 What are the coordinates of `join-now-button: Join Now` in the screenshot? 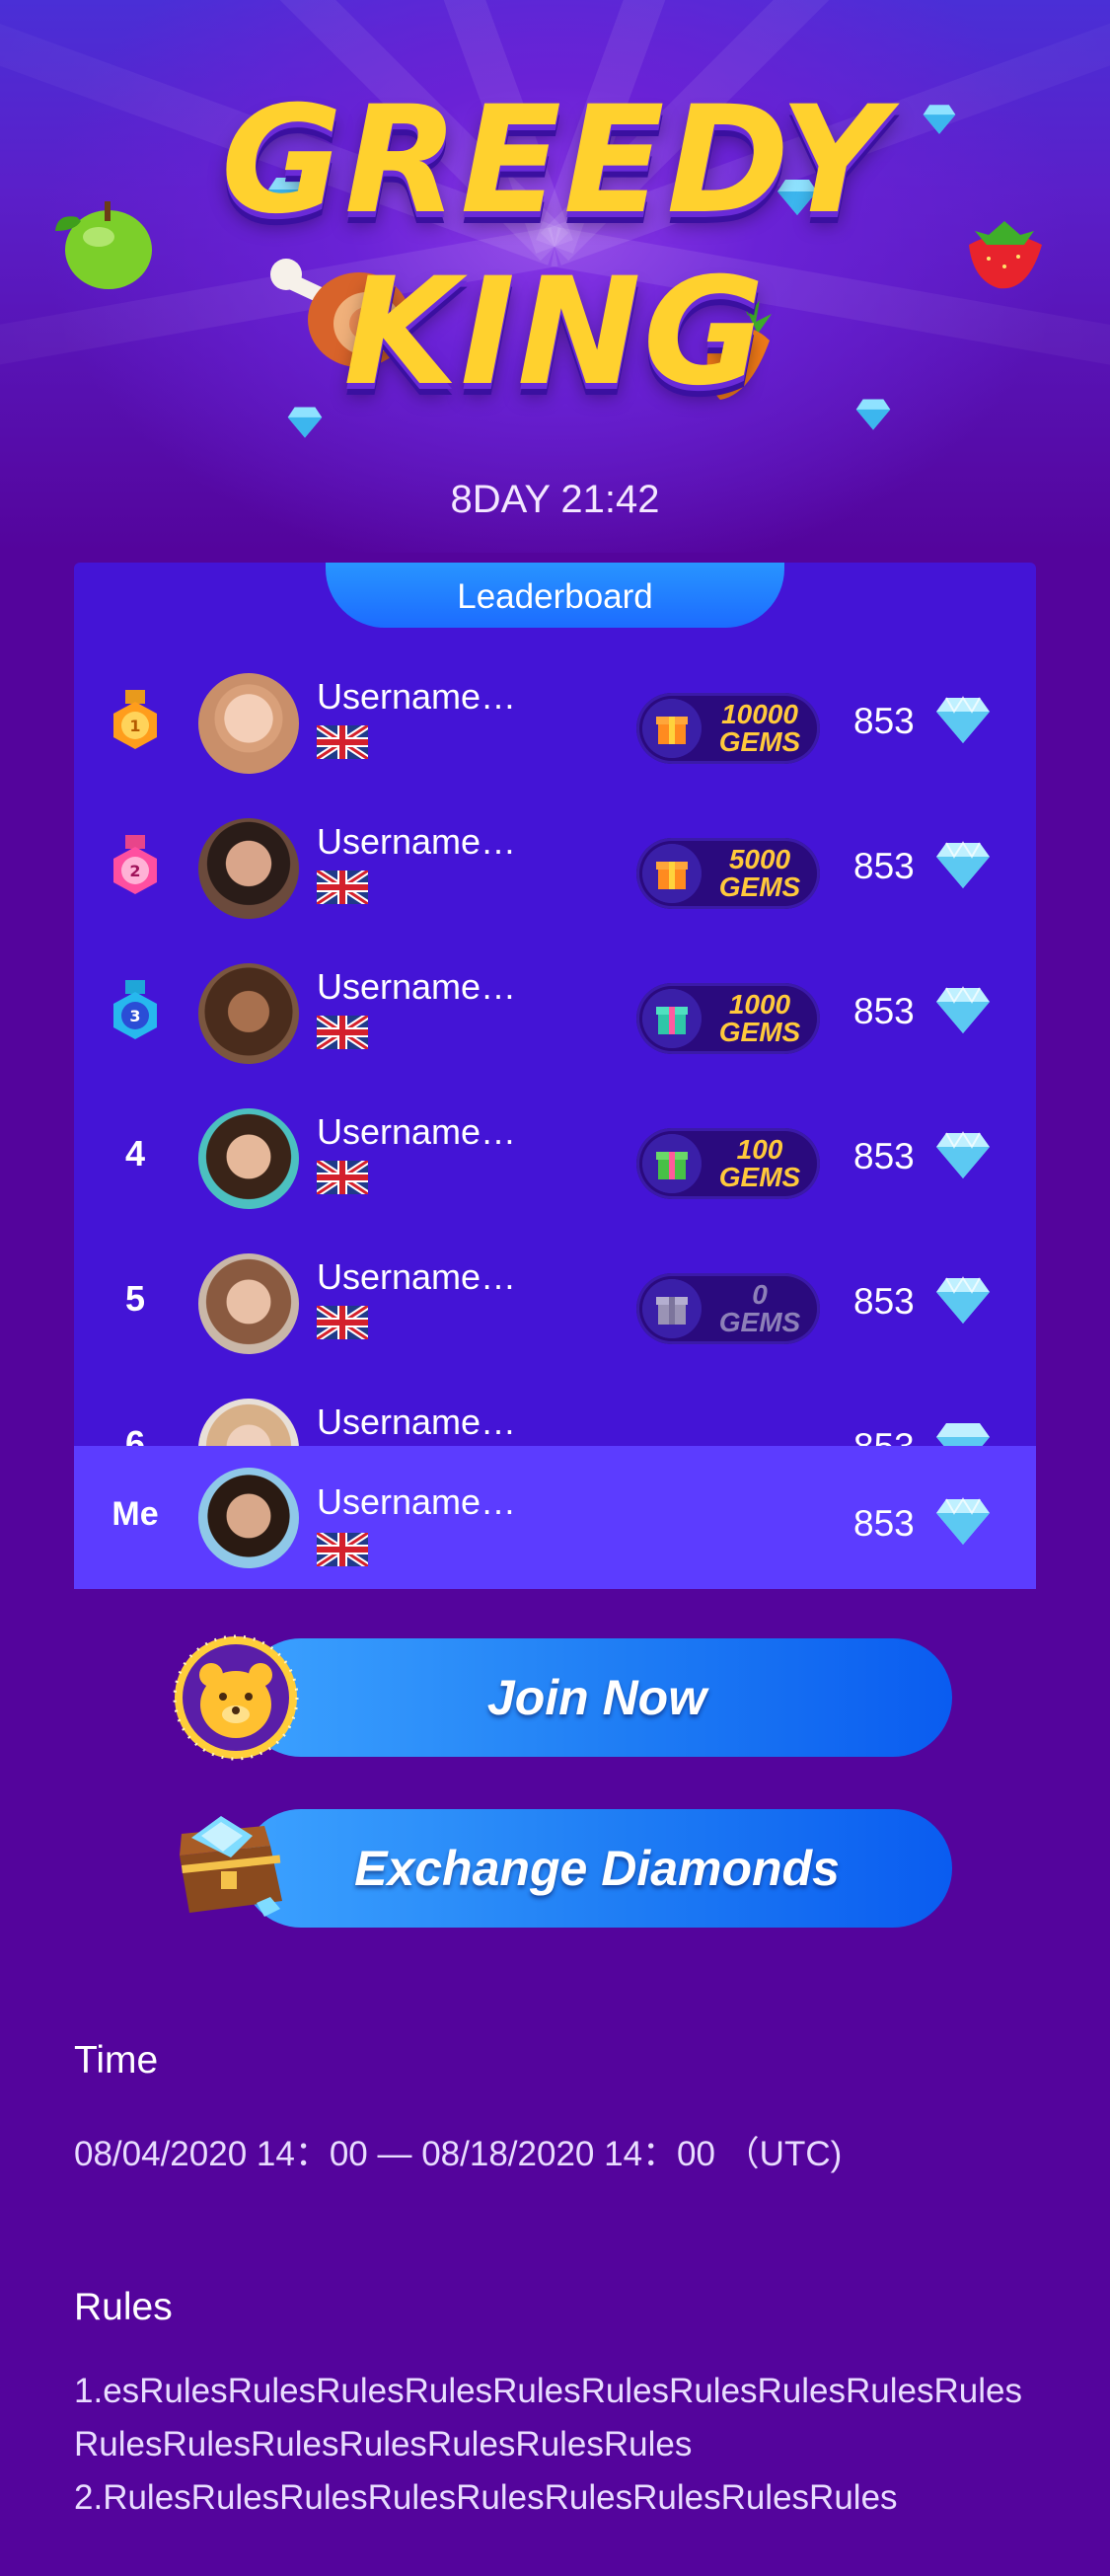 It's located at (597, 1697).